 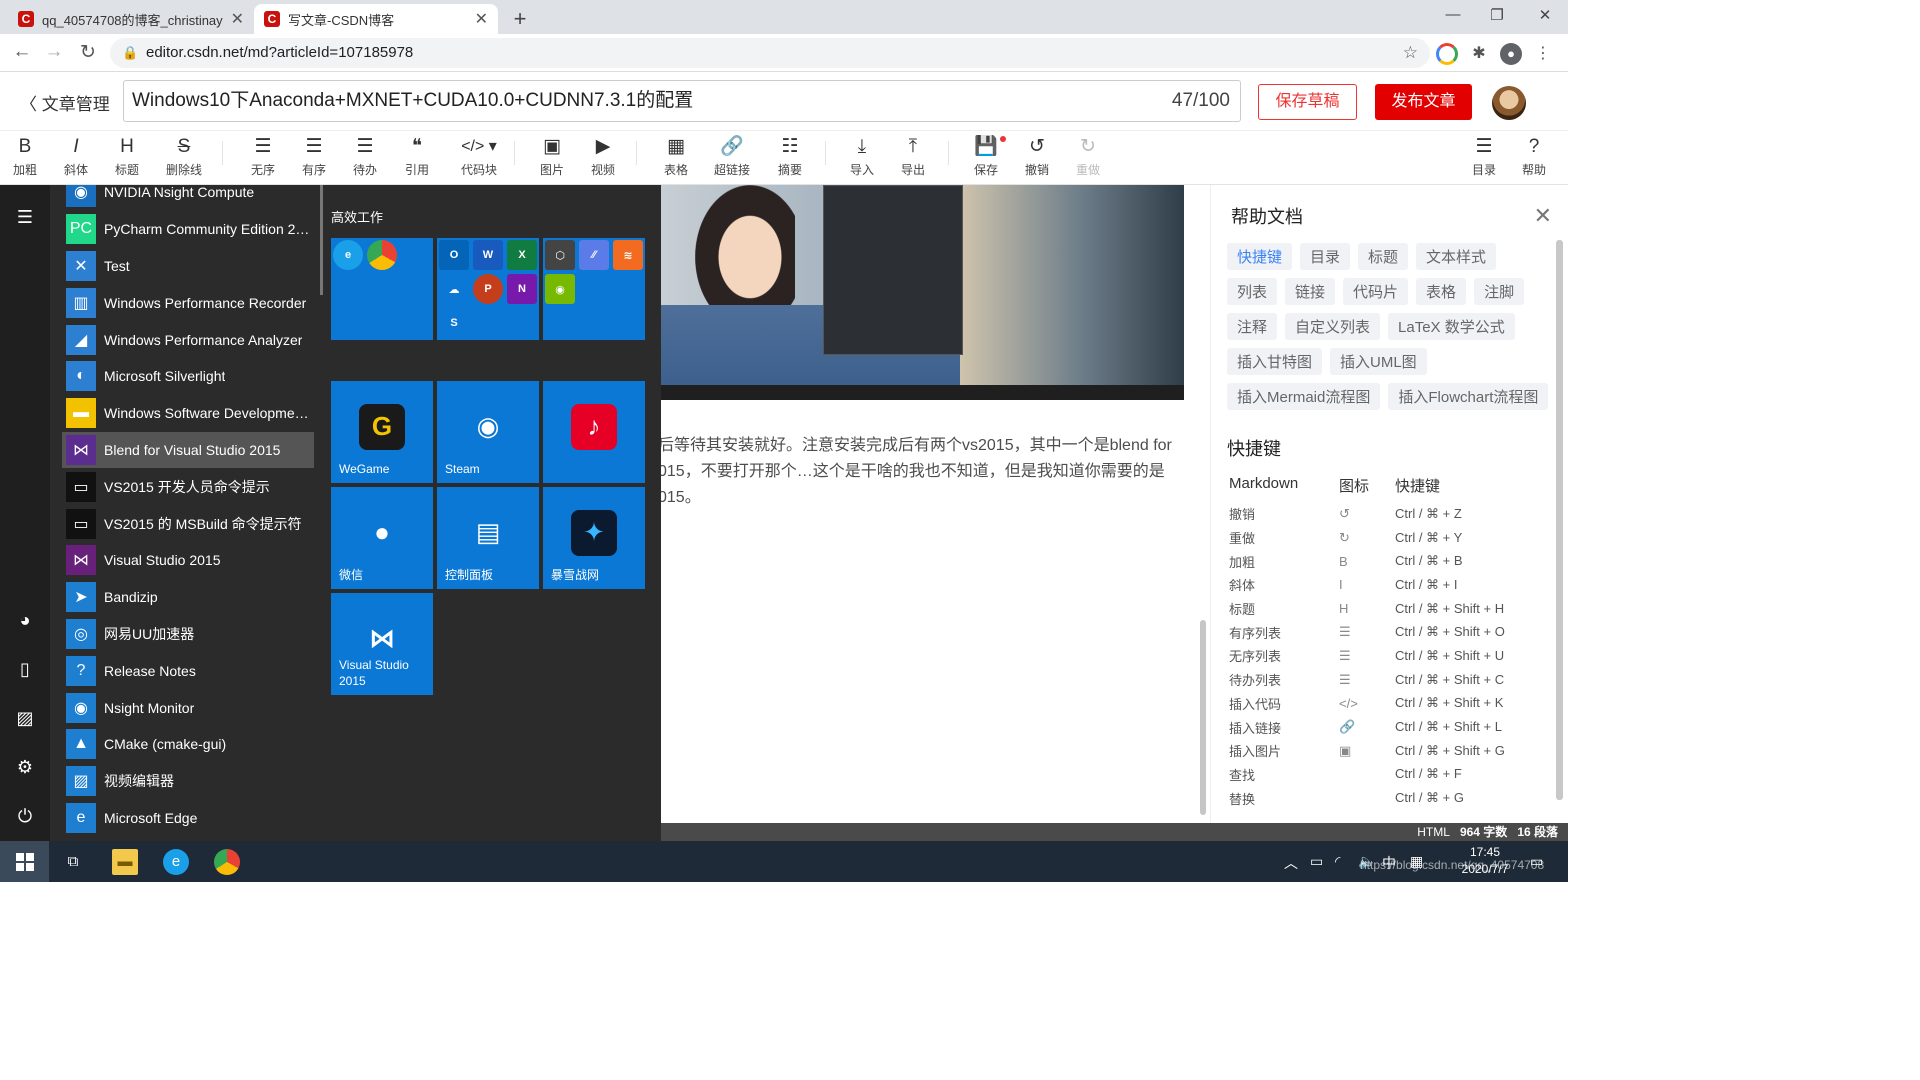 What do you see at coordinates (594, 289) in the screenshot?
I see `tile-tools-folder: ⬡ ⁄⁄ ≋ ◉` at bounding box center [594, 289].